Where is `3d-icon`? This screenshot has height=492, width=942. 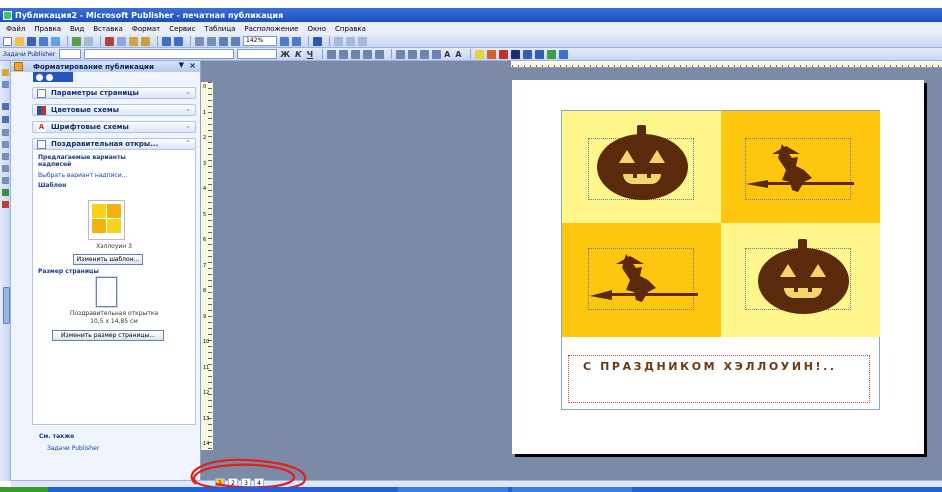
3d-icon is located at coordinates (564, 54).